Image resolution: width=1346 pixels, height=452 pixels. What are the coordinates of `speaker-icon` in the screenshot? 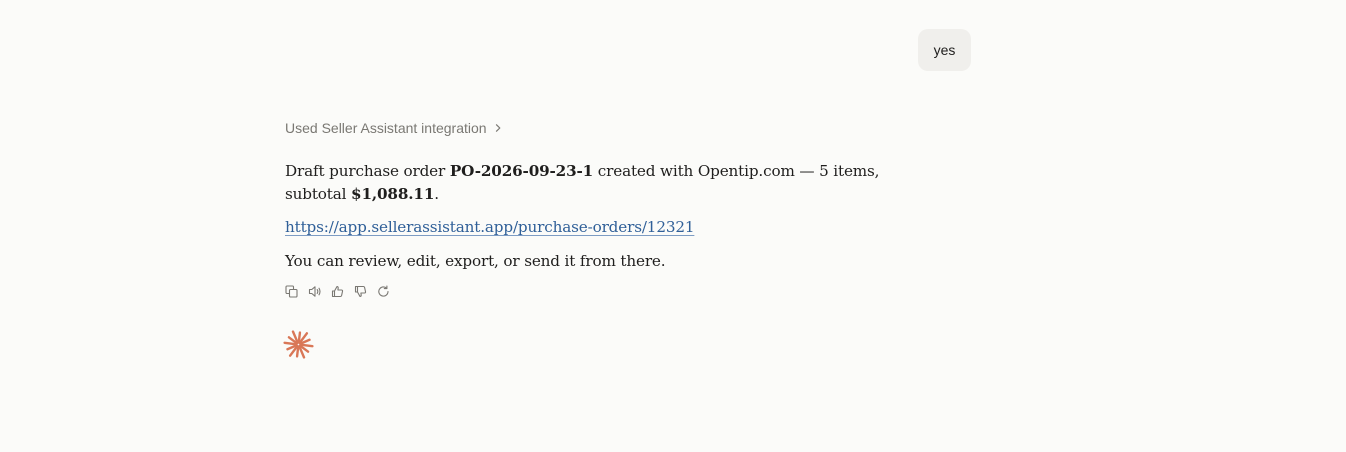 It's located at (315, 291).